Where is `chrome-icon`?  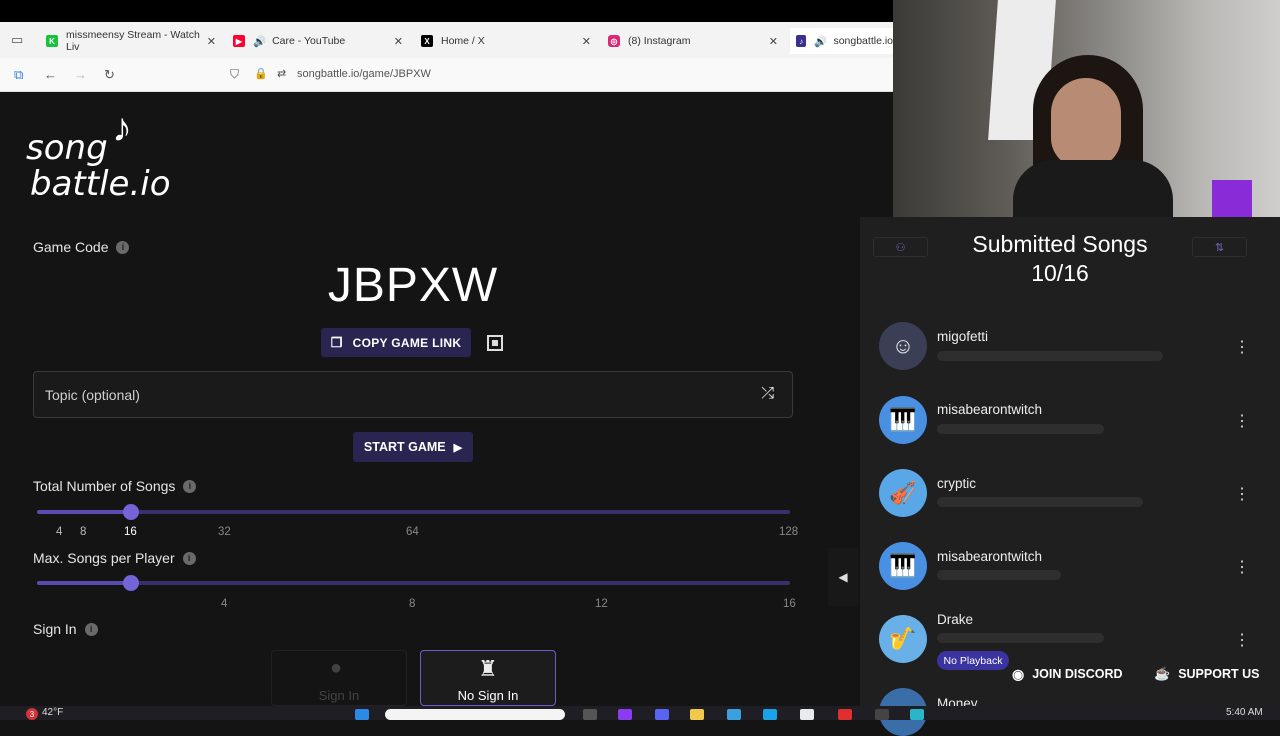 chrome-icon is located at coordinates (807, 714).